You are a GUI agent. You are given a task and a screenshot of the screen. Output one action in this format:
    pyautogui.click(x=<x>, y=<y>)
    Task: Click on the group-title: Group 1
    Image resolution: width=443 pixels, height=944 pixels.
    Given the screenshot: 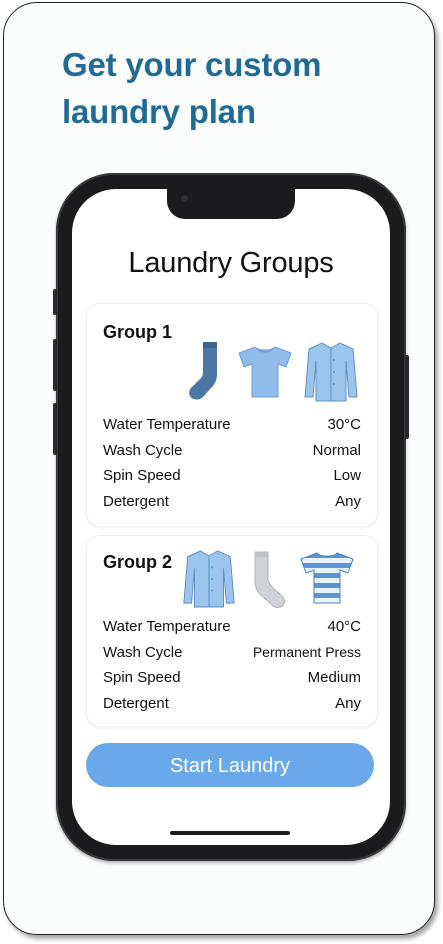 What is the action you would take?
    pyautogui.click(x=138, y=332)
    